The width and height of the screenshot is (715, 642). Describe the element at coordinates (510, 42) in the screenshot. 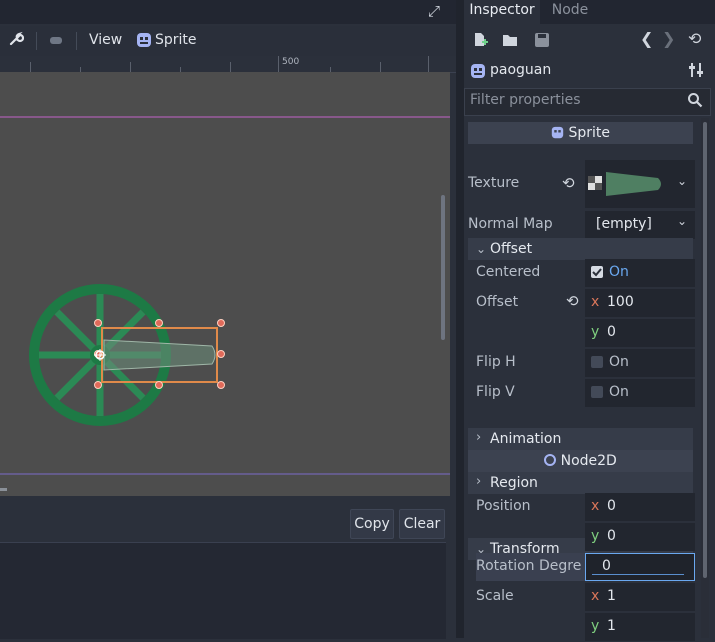

I see `open-folder-icon` at that location.